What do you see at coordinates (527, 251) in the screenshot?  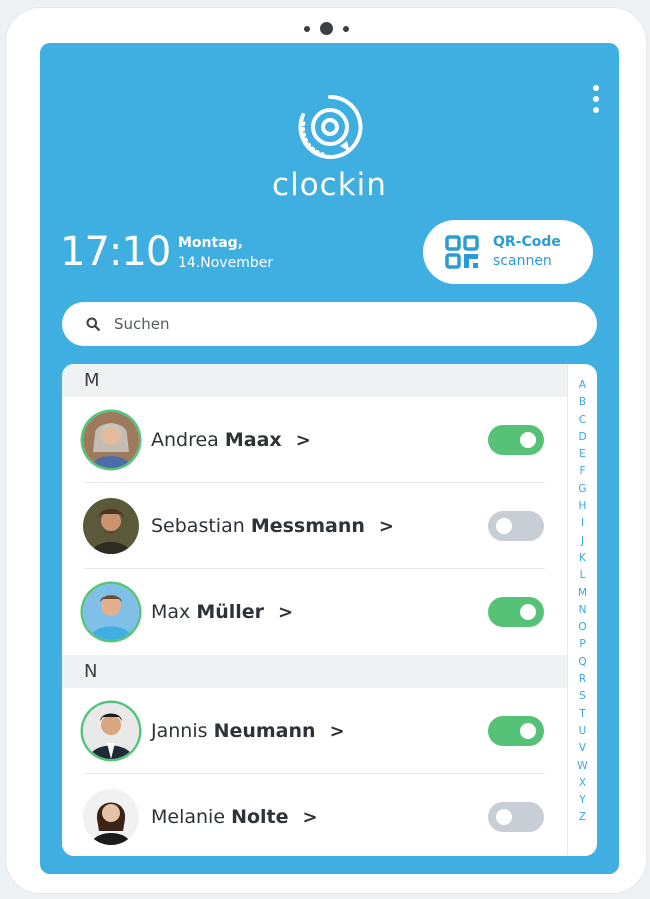 I see `qr-button-label: QR-Code scannen` at bounding box center [527, 251].